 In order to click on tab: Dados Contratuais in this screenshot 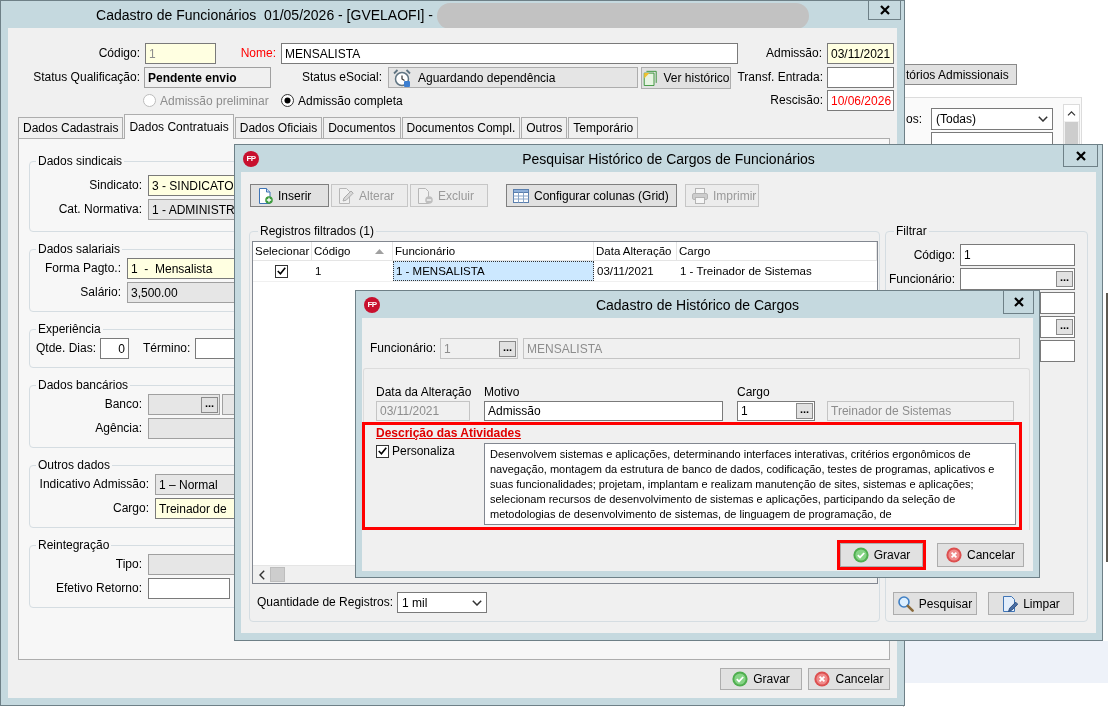, I will do `click(179, 126)`.